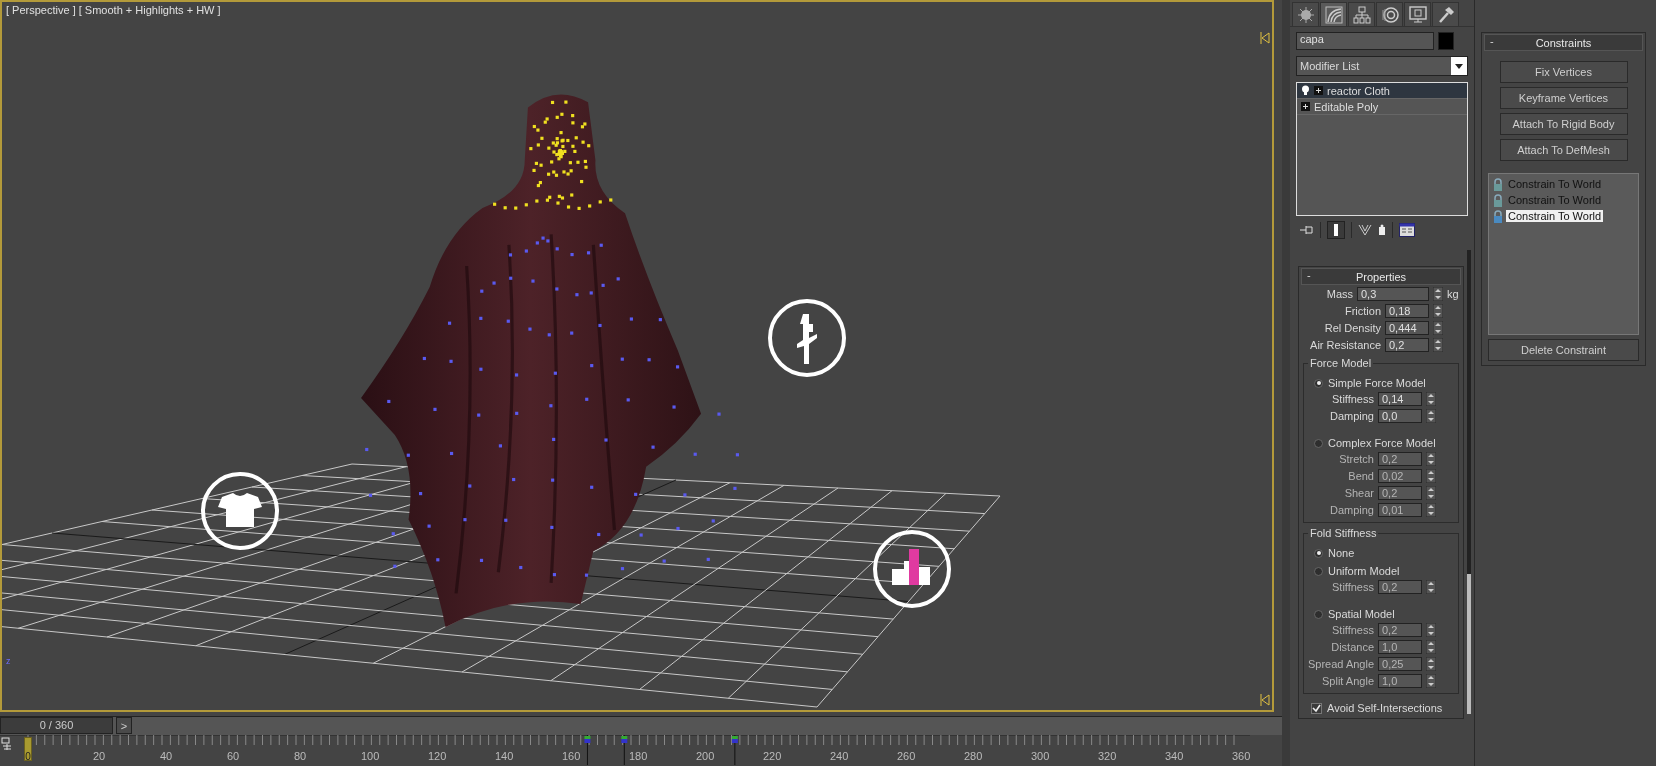  Describe the element at coordinates (1382, 66) in the screenshot. I see `modifier-list-dropdown: Modifier List` at that location.